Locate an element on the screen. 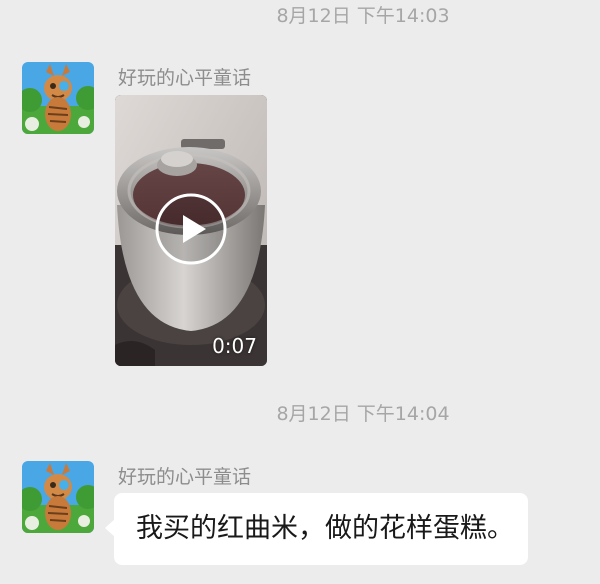  video-duration: 0:07 is located at coordinates (234, 346).